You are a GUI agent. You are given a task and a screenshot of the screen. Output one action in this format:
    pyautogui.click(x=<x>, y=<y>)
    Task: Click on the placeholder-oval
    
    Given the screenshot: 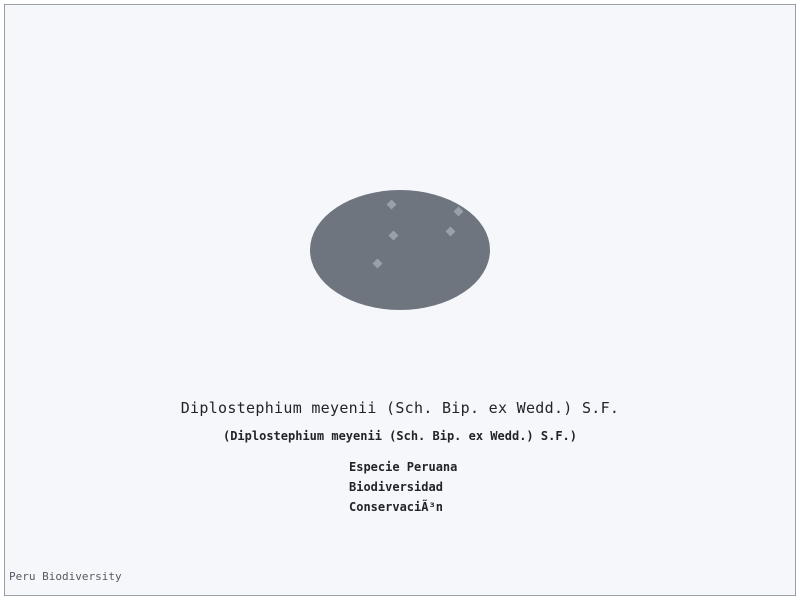 What is the action you would take?
    pyautogui.click(x=400, y=250)
    